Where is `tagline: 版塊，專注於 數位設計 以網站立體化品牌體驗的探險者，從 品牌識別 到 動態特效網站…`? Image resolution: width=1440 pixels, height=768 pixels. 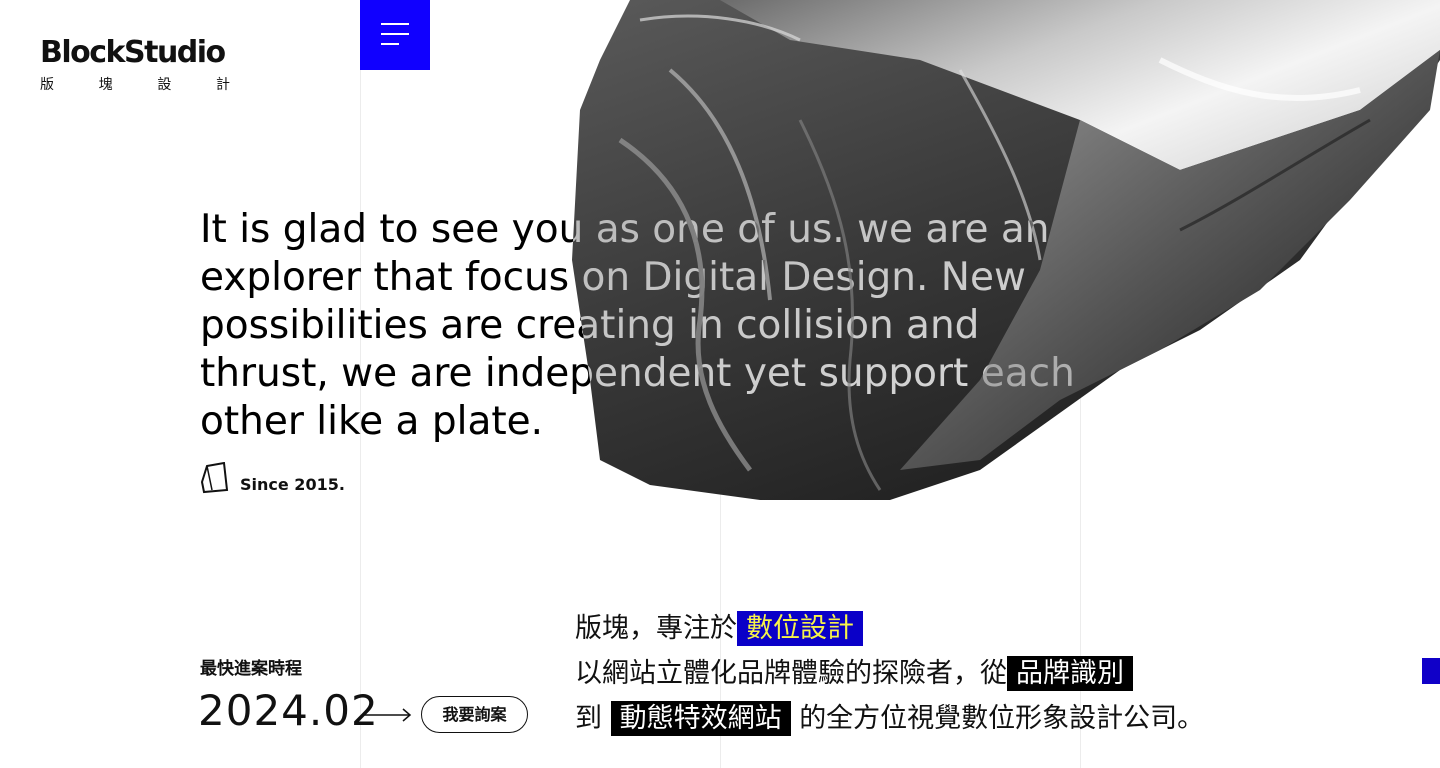 tagline: 版塊，專注於 數位設計 以網站立體化品牌體驗的探險者，從 品牌識別 到 動態特效網站… is located at coordinates (889, 673).